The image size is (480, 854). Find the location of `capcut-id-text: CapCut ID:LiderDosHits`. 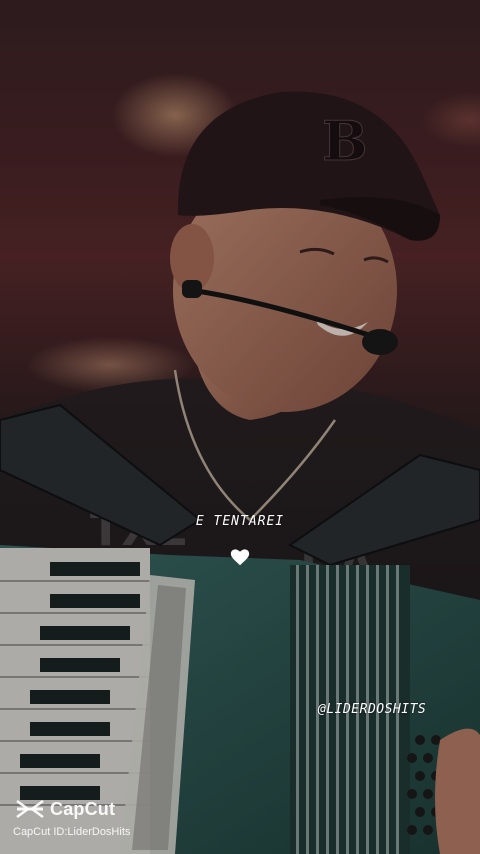

capcut-id-text: CapCut ID:LiderDosHits is located at coordinates (72, 832).